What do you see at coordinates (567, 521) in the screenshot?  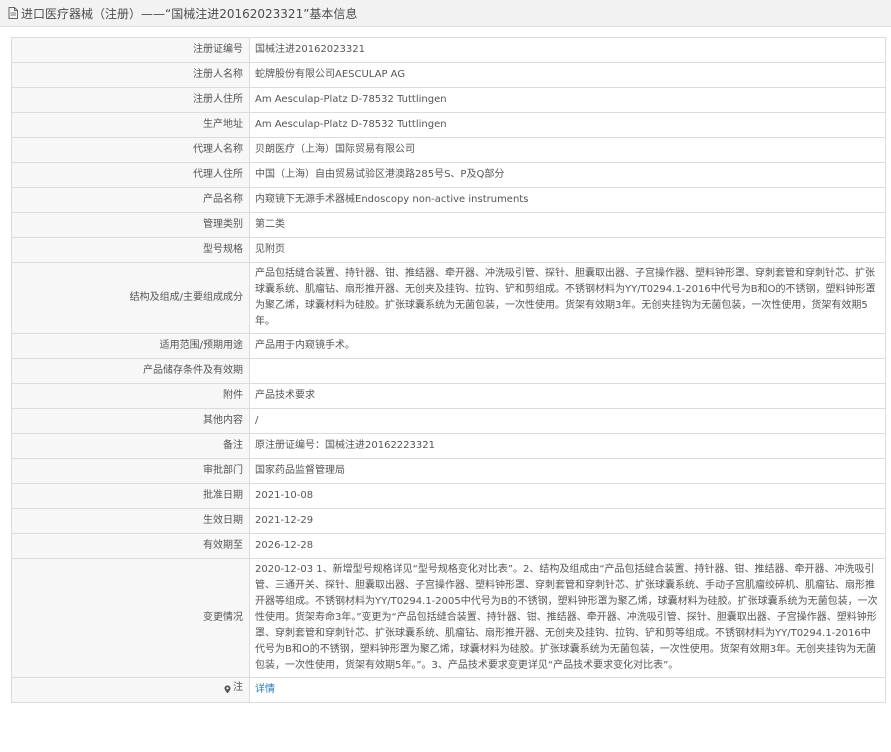 I see `row-value: 2021-12-29` at bounding box center [567, 521].